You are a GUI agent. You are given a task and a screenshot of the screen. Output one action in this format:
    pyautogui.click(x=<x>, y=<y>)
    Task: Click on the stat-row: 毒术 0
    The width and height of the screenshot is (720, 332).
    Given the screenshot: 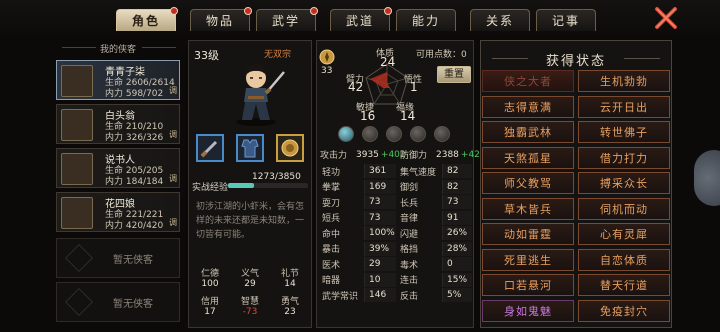 What is the action you would take?
    pyautogui.click(x=435, y=264)
    